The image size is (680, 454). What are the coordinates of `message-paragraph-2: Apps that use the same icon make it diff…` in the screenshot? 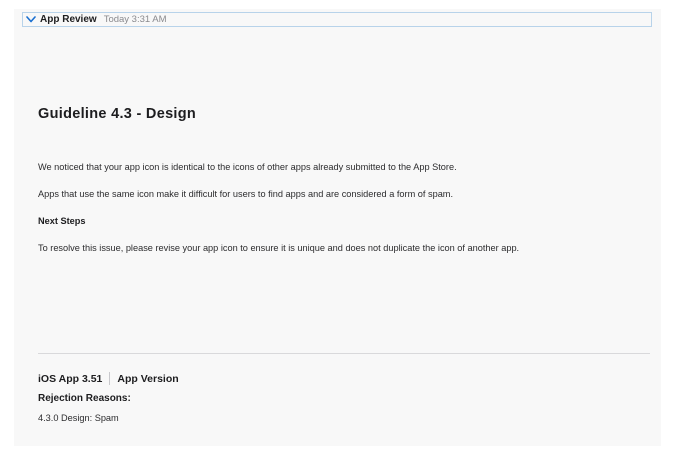 It's located at (246, 194).